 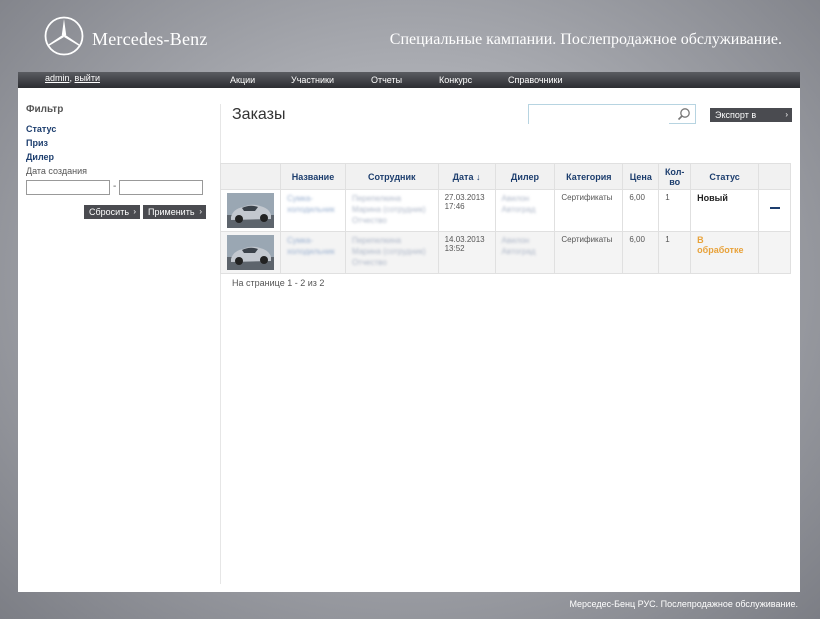 I want to click on export-excel-label: Экспорт в Excel, so click(x=736, y=122).